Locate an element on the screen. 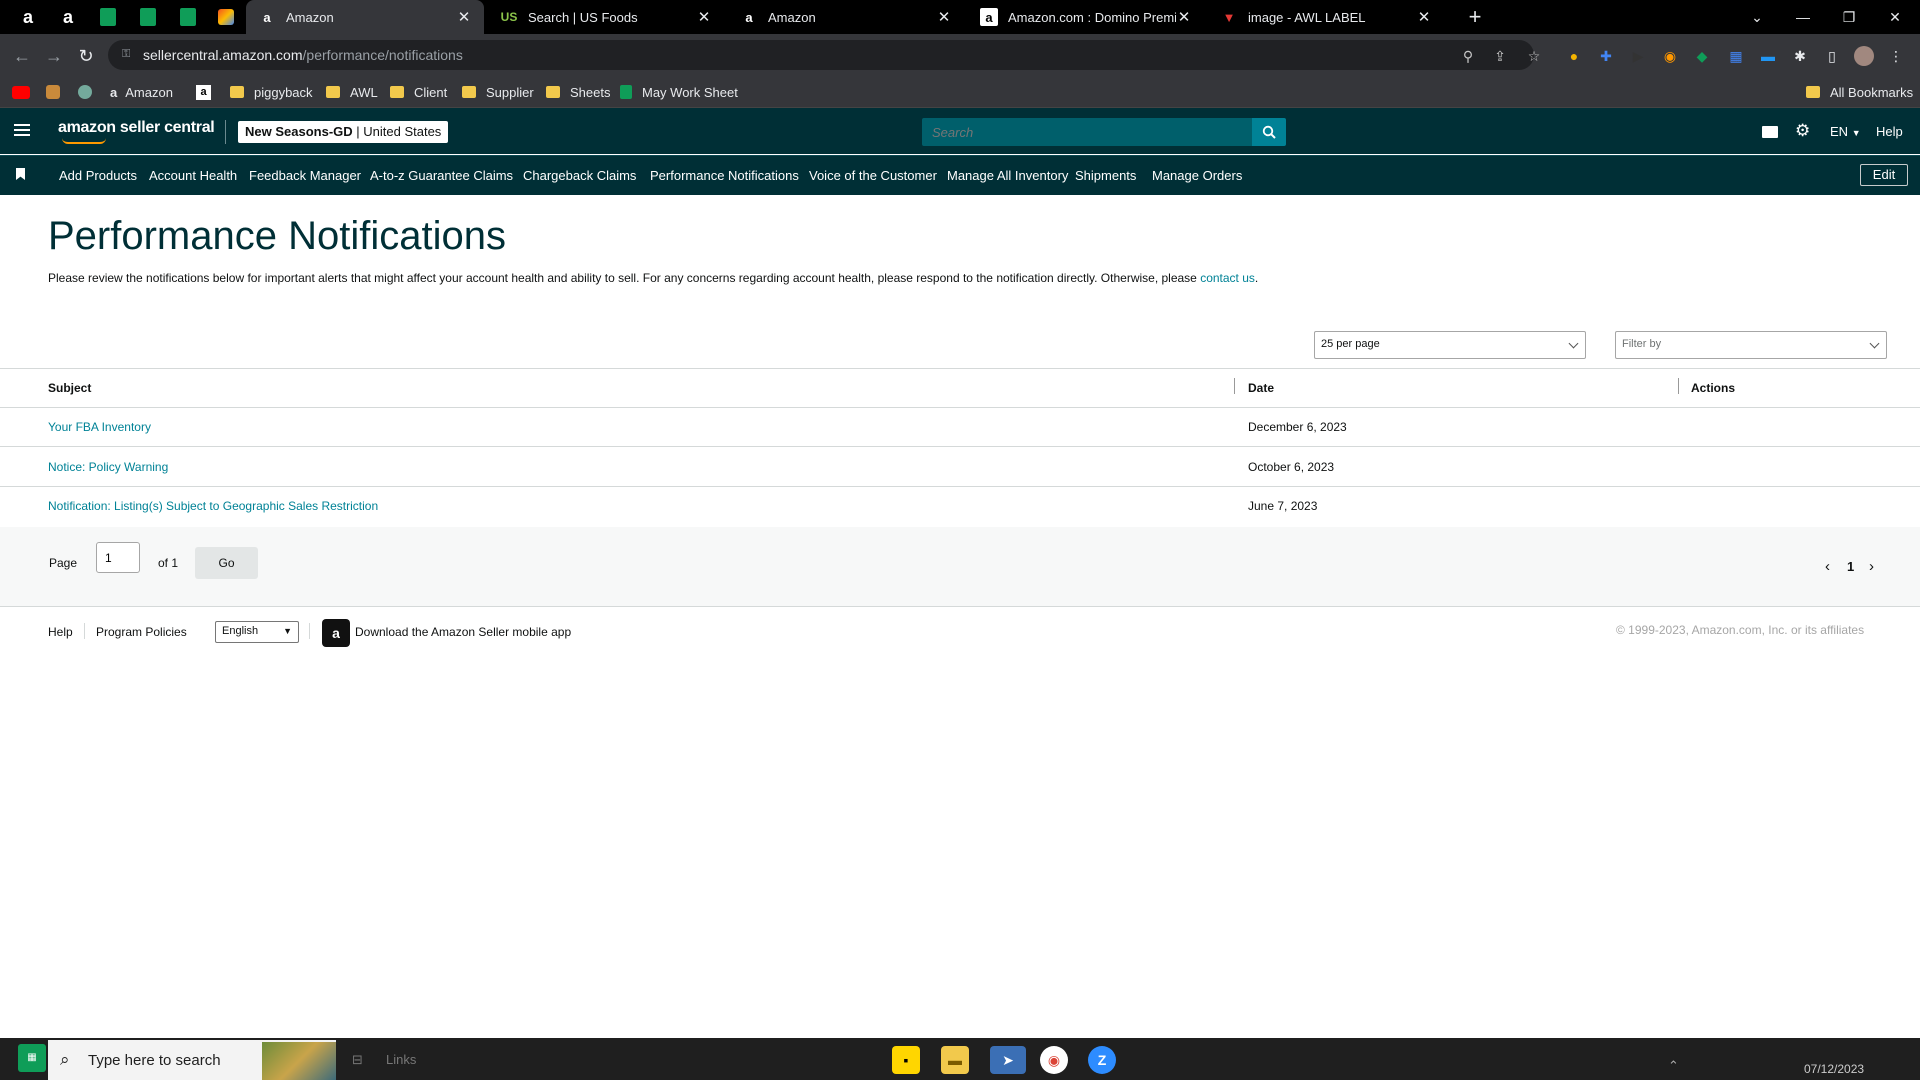 This screenshot has height=1080, width=1920. minimize-icon: — is located at coordinates (1803, 17).